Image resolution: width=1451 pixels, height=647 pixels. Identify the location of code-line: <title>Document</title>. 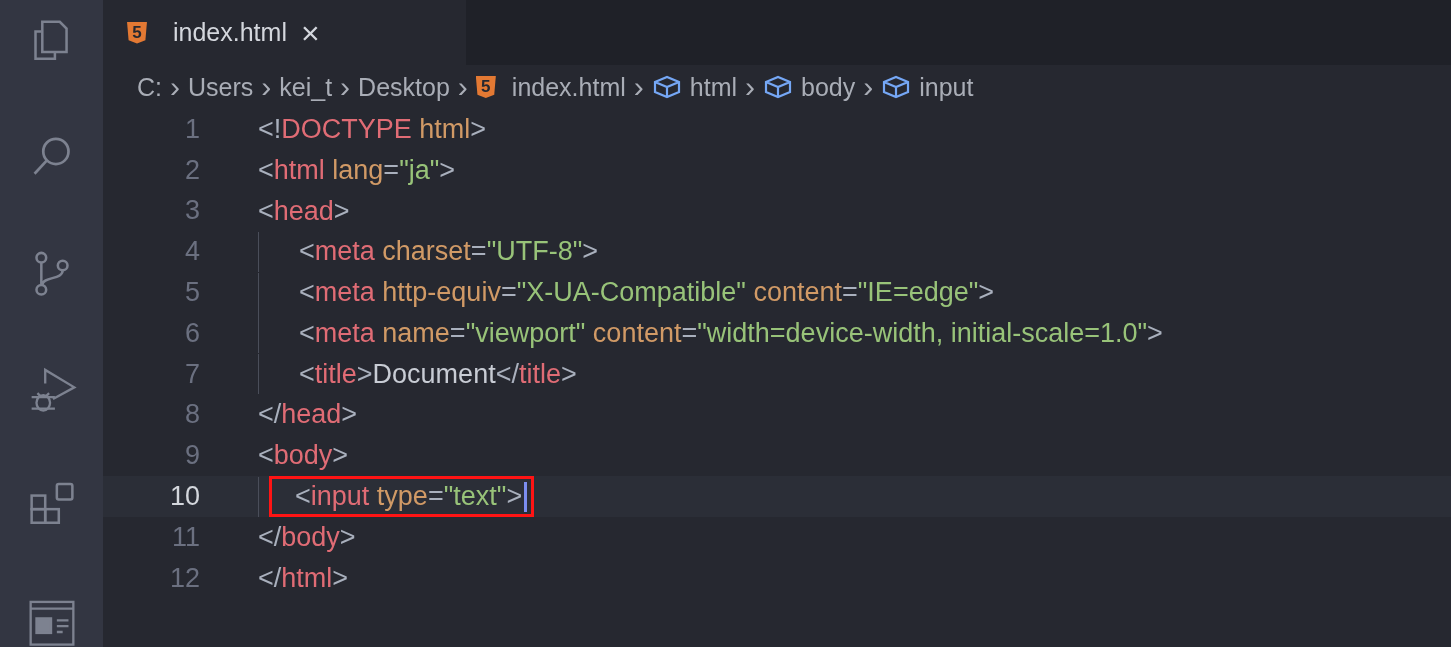
(438, 374).